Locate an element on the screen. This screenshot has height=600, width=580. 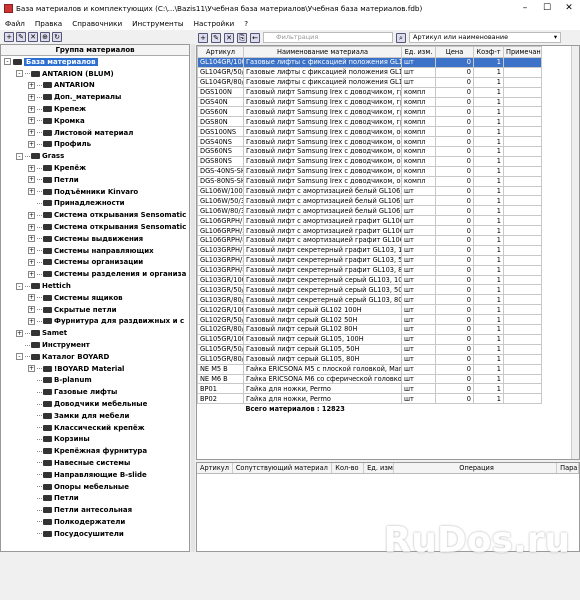
tree-node: Классический крепёж is located at coordinates (95, 428).